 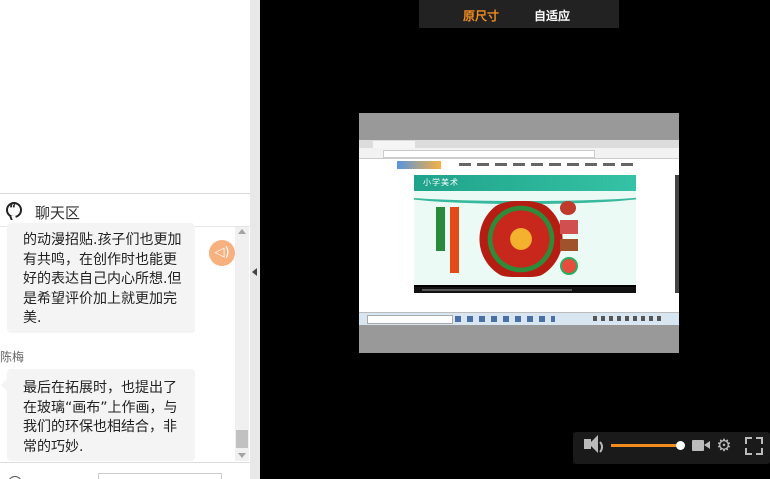 I want to click on chat-input, so click(x=160, y=476).